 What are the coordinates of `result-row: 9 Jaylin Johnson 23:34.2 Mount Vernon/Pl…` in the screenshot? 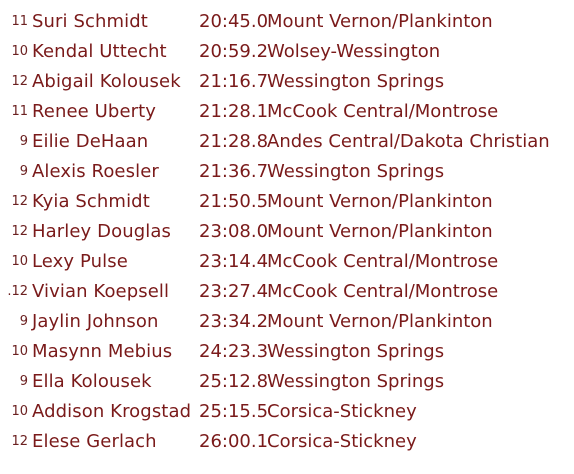 It's located at (287, 322).